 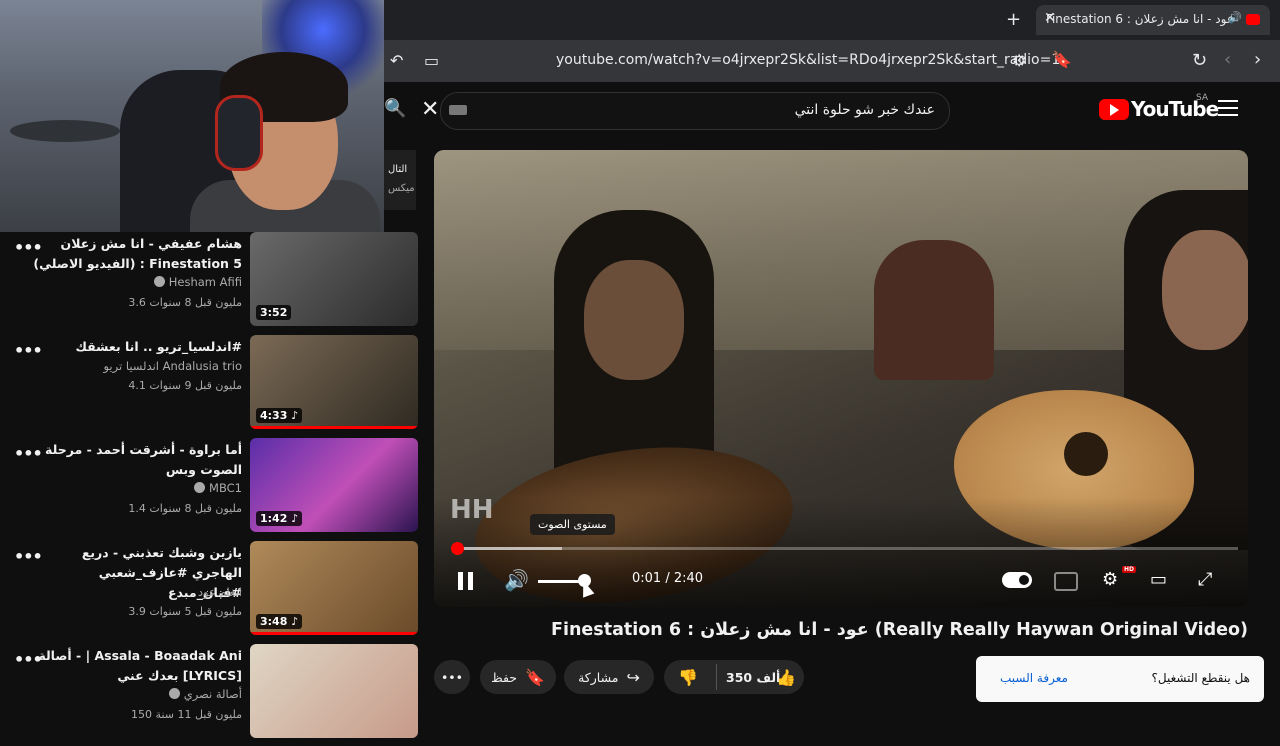 What do you see at coordinates (865, 110) in the screenshot?
I see `search-query-text: عندك خبر شو حلوة انتي` at bounding box center [865, 110].